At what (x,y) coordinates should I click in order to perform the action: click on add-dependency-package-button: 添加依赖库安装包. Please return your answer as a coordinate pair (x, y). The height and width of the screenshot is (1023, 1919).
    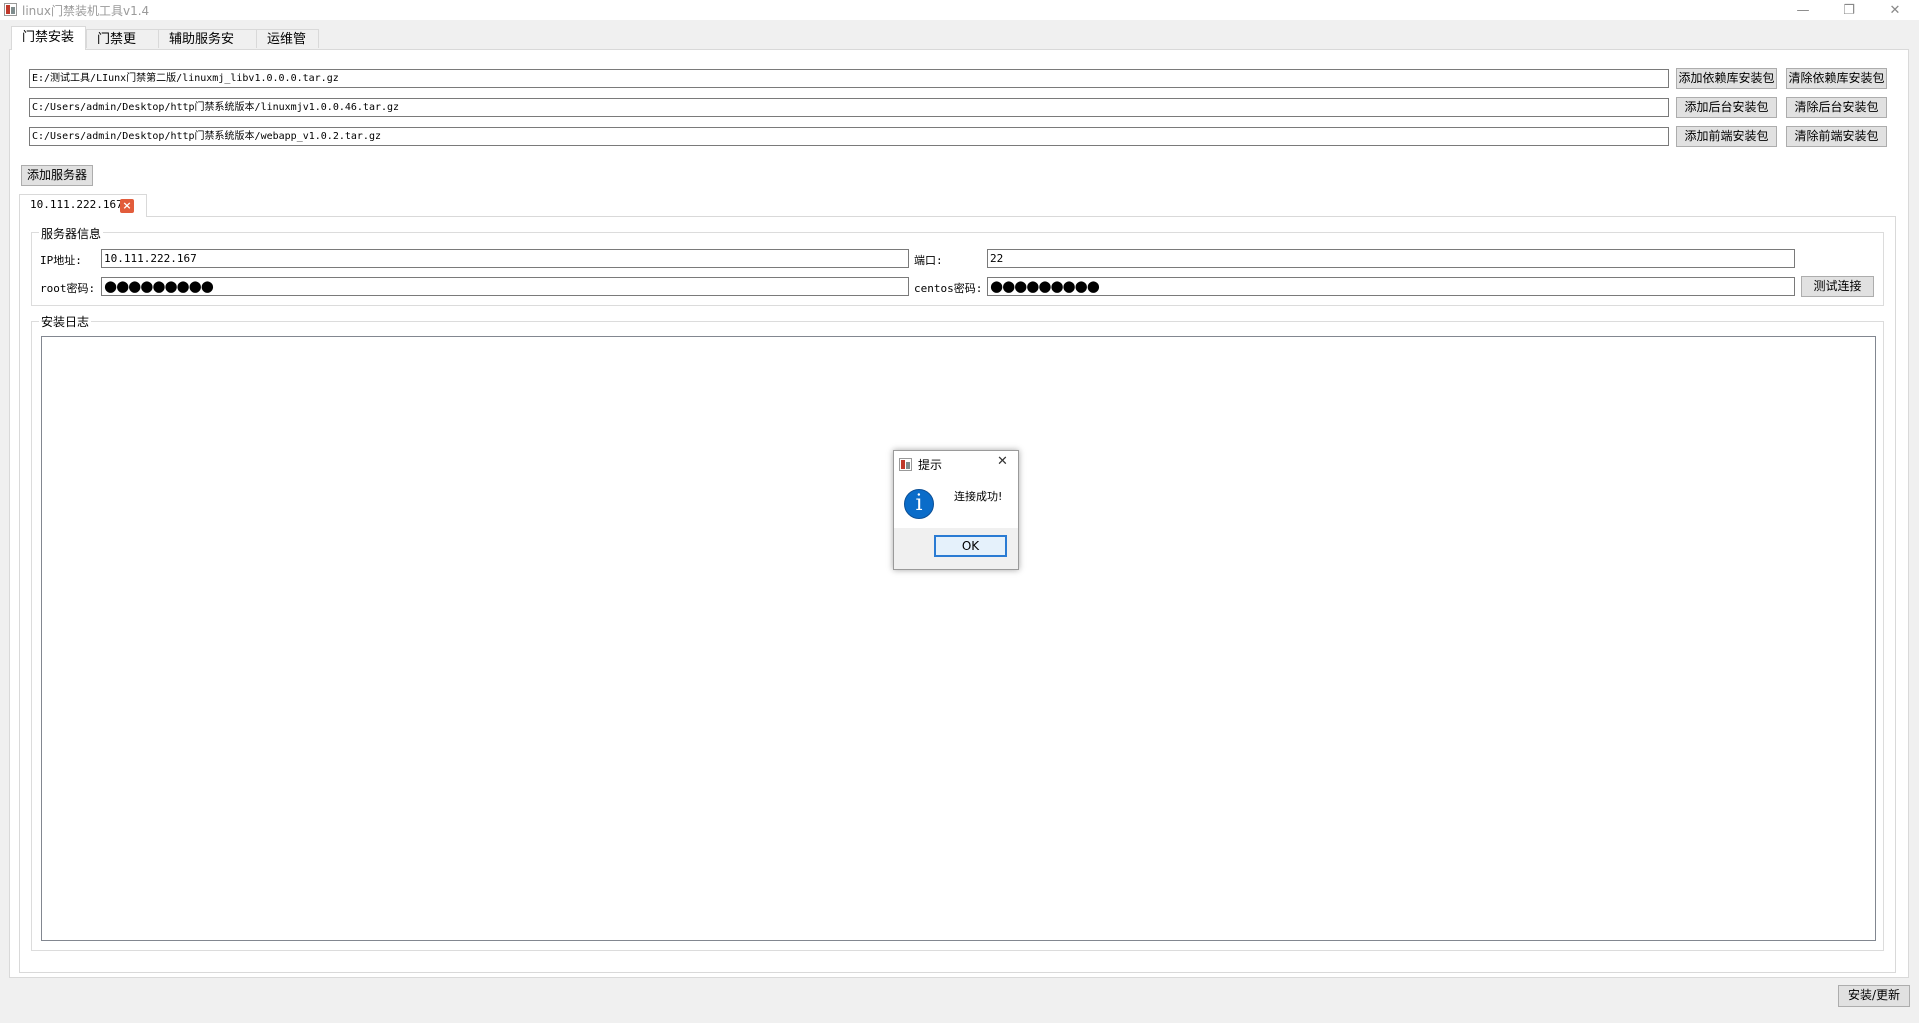
    Looking at the image, I should click on (1726, 78).